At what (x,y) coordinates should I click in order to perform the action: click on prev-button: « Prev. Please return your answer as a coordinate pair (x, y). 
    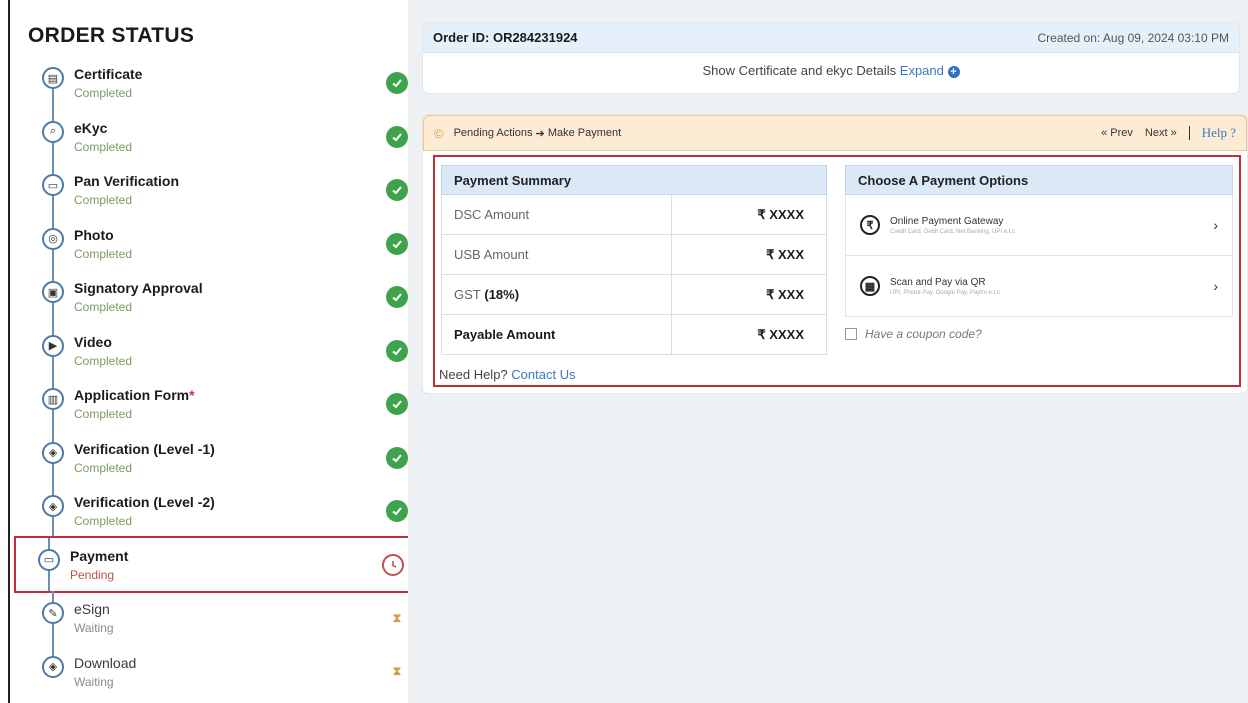
    Looking at the image, I should click on (1117, 133).